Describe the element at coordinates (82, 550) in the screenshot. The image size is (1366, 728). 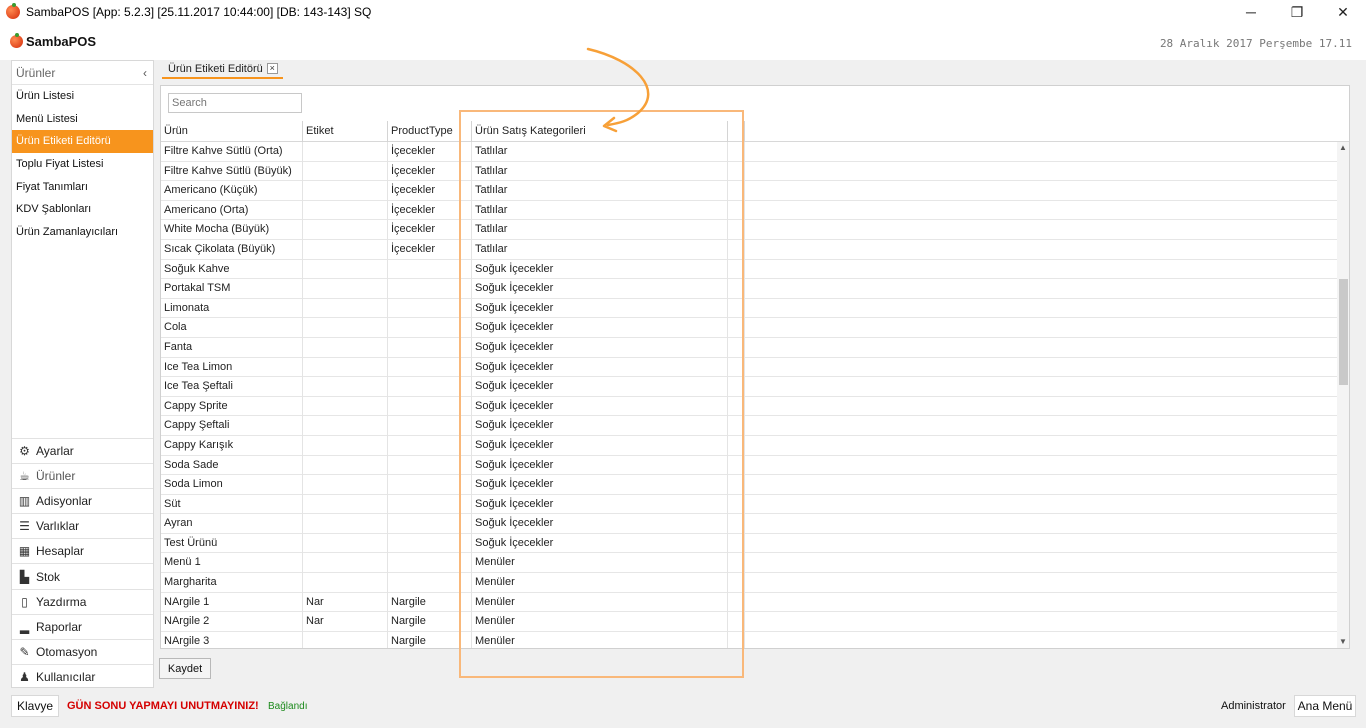
I see `nav-item: ▦ Hesaplar` at that location.